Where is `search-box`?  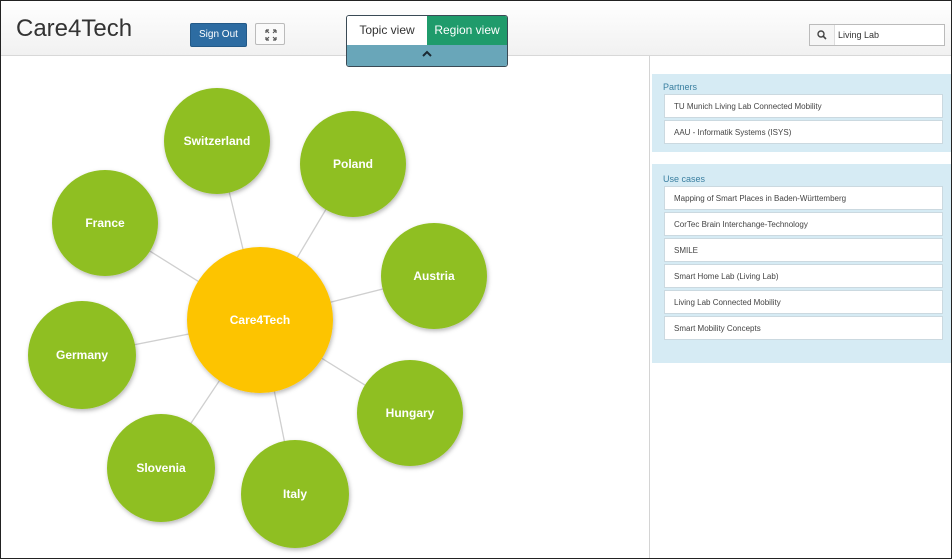
search-box is located at coordinates (877, 35).